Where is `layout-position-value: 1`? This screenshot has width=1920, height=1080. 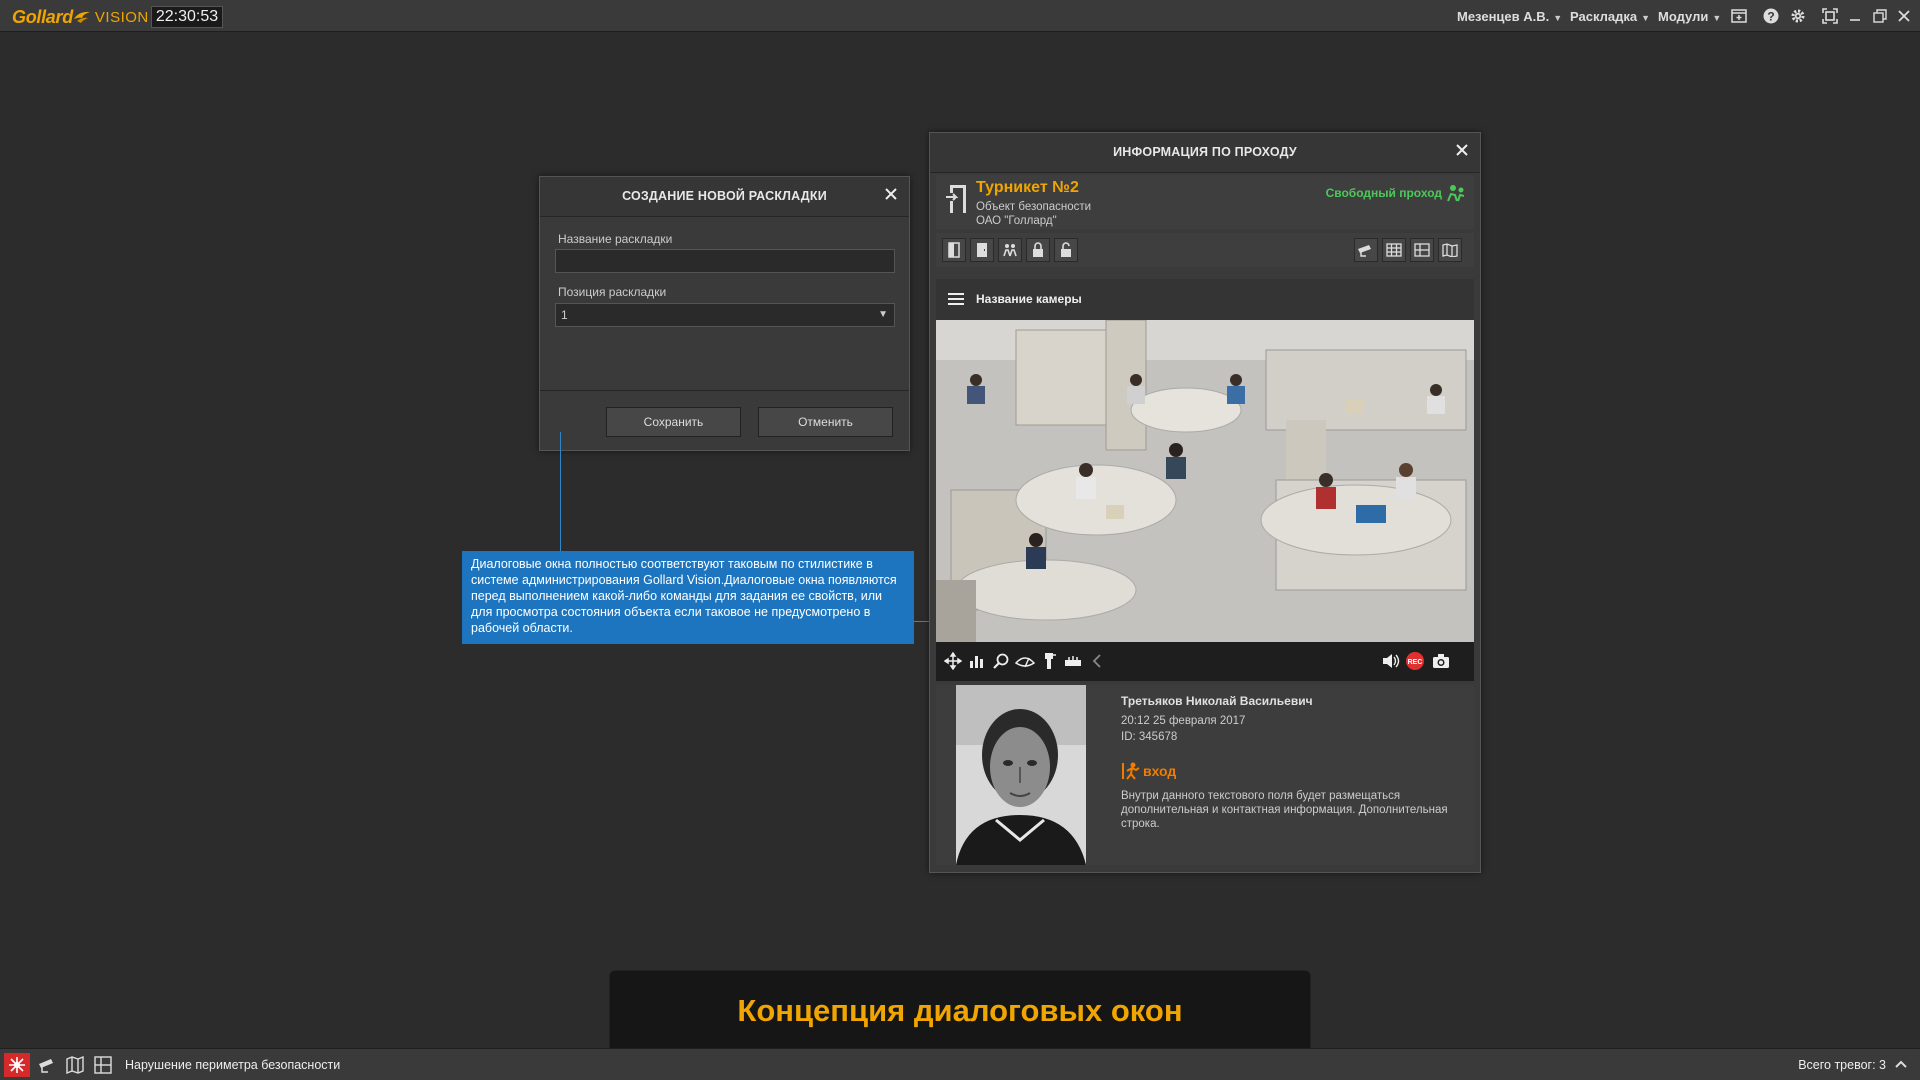
layout-position-value: 1 is located at coordinates (564, 315).